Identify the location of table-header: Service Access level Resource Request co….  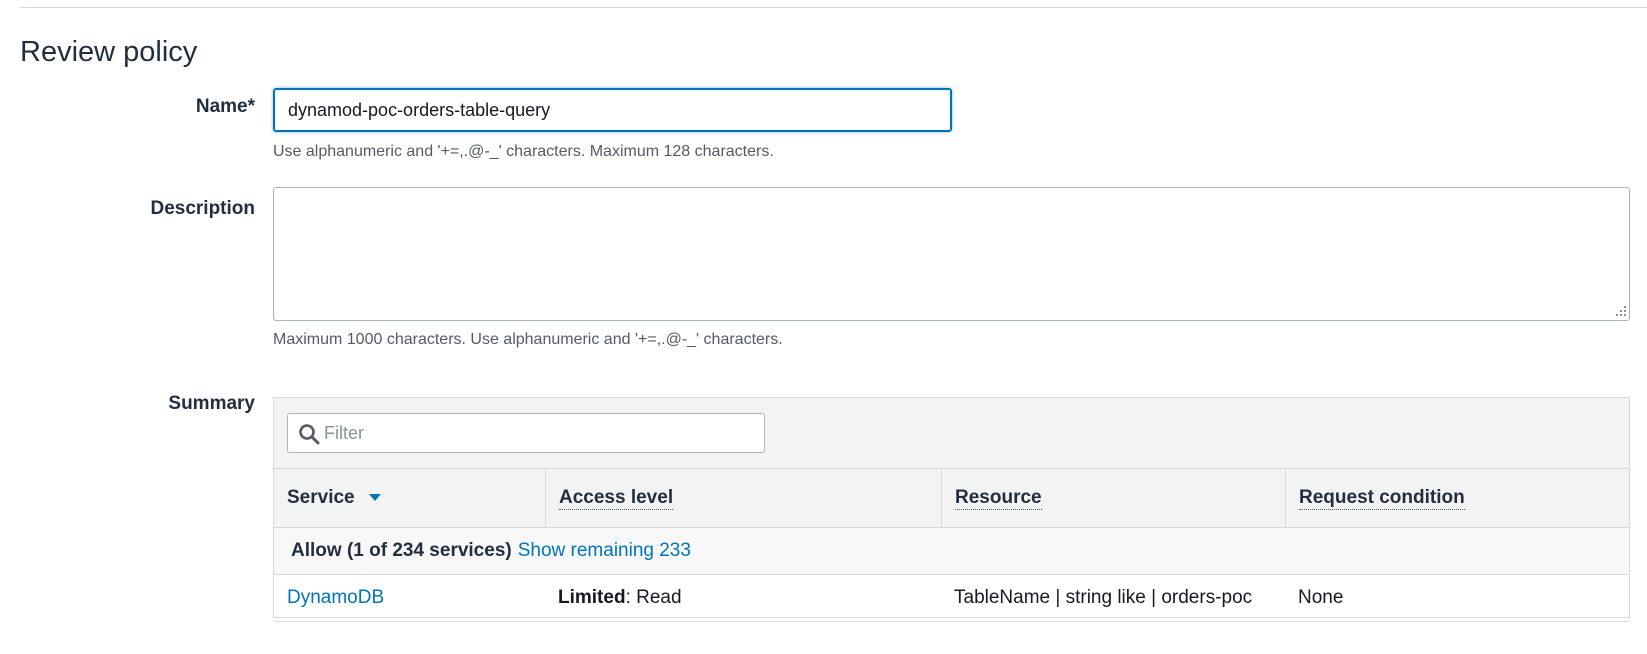
(951, 498).